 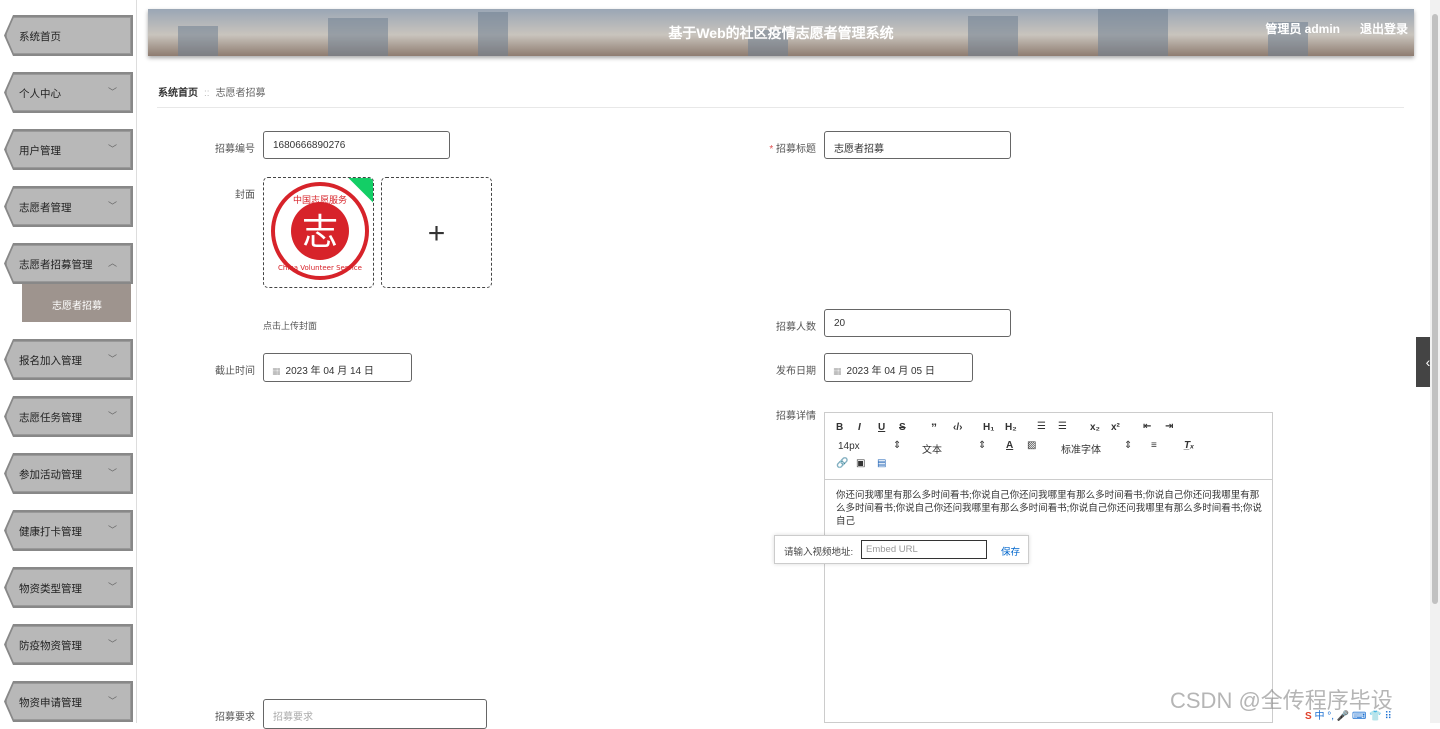 I want to click on paragraph-arrows-icon: ⇕, so click(x=982, y=445).